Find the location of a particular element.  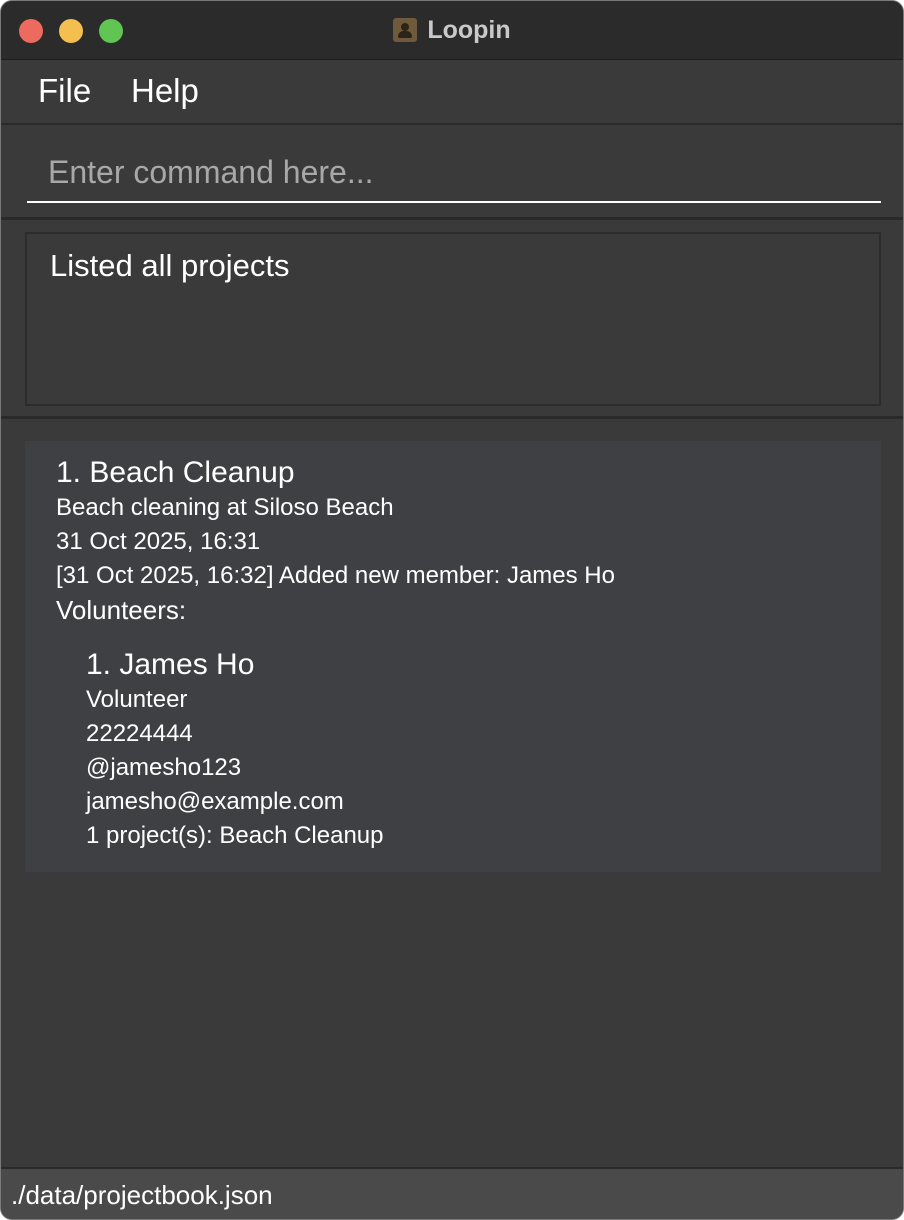

result-display: Listed all projects is located at coordinates (453, 319).